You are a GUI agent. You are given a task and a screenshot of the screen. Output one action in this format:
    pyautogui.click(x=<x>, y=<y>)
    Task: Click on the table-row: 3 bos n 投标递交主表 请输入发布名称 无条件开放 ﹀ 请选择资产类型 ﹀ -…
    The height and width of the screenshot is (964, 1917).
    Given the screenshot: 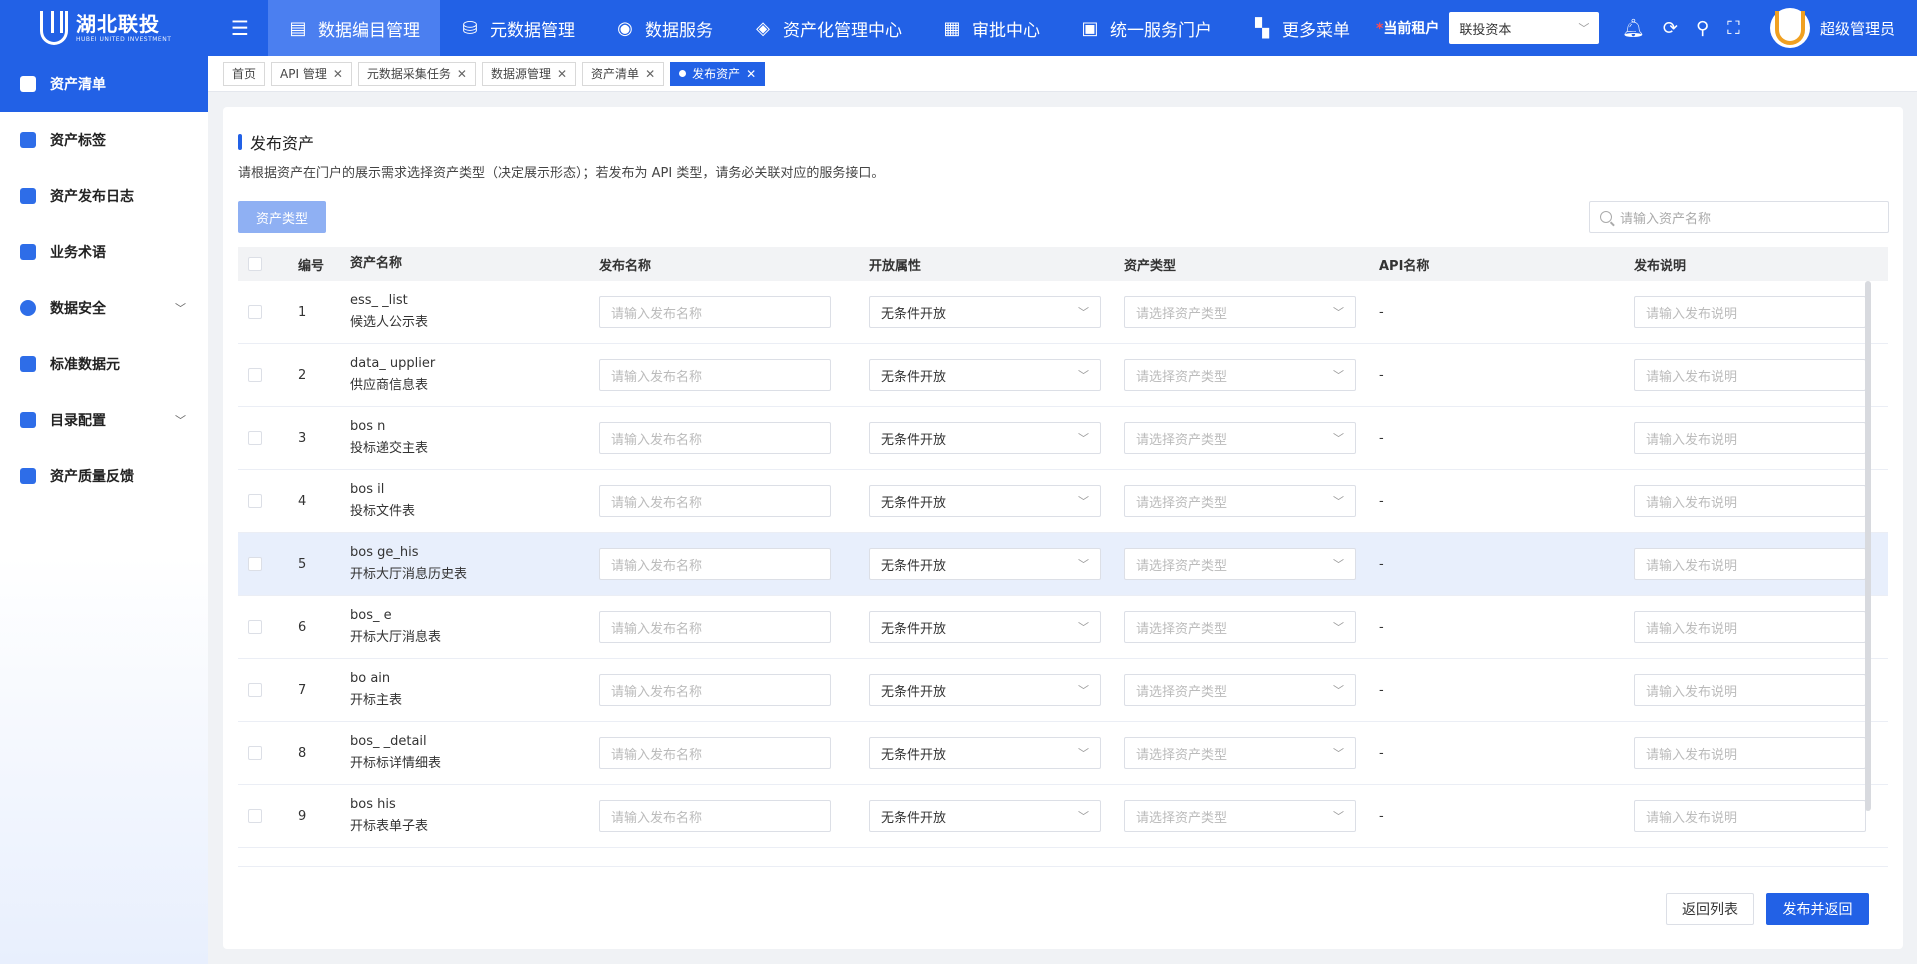 What is the action you would take?
    pyautogui.click(x=1063, y=438)
    